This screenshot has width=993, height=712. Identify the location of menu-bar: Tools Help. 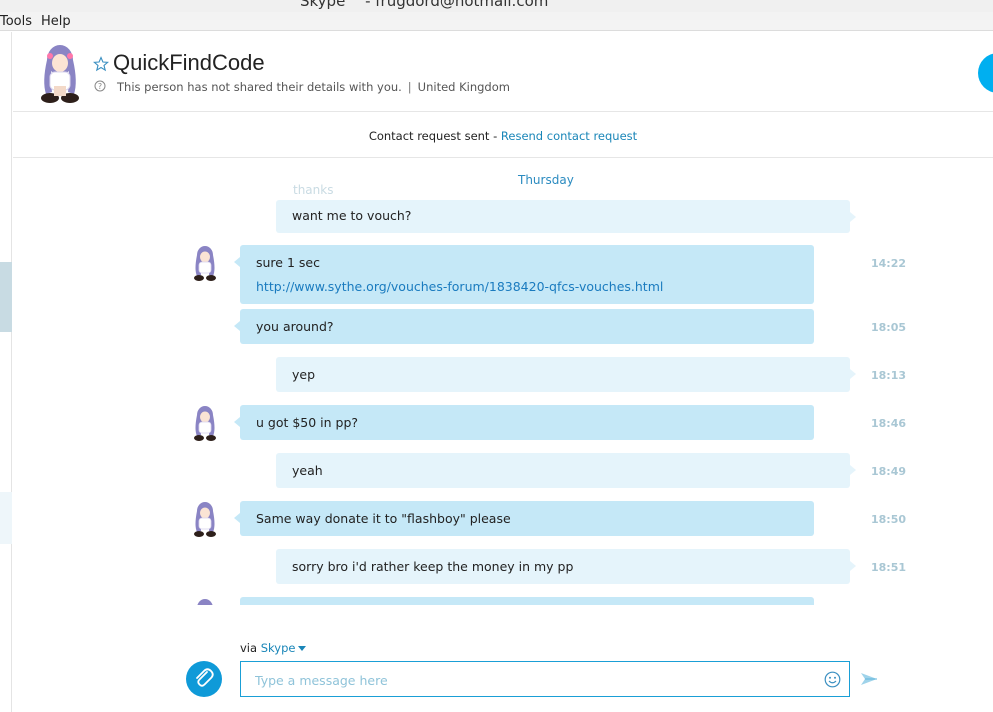
(496, 21).